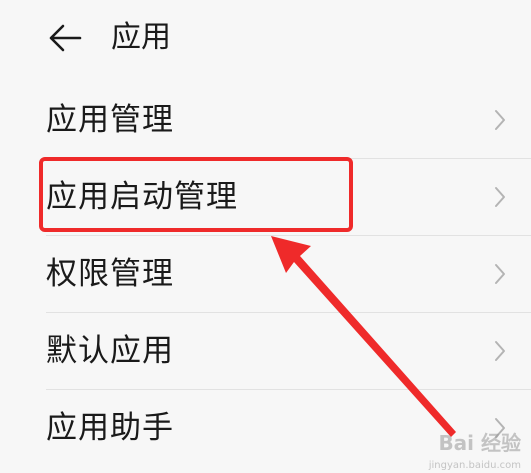  What do you see at coordinates (110, 120) in the screenshot?
I see `list-item-label: 应用管理` at bounding box center [110, 120].